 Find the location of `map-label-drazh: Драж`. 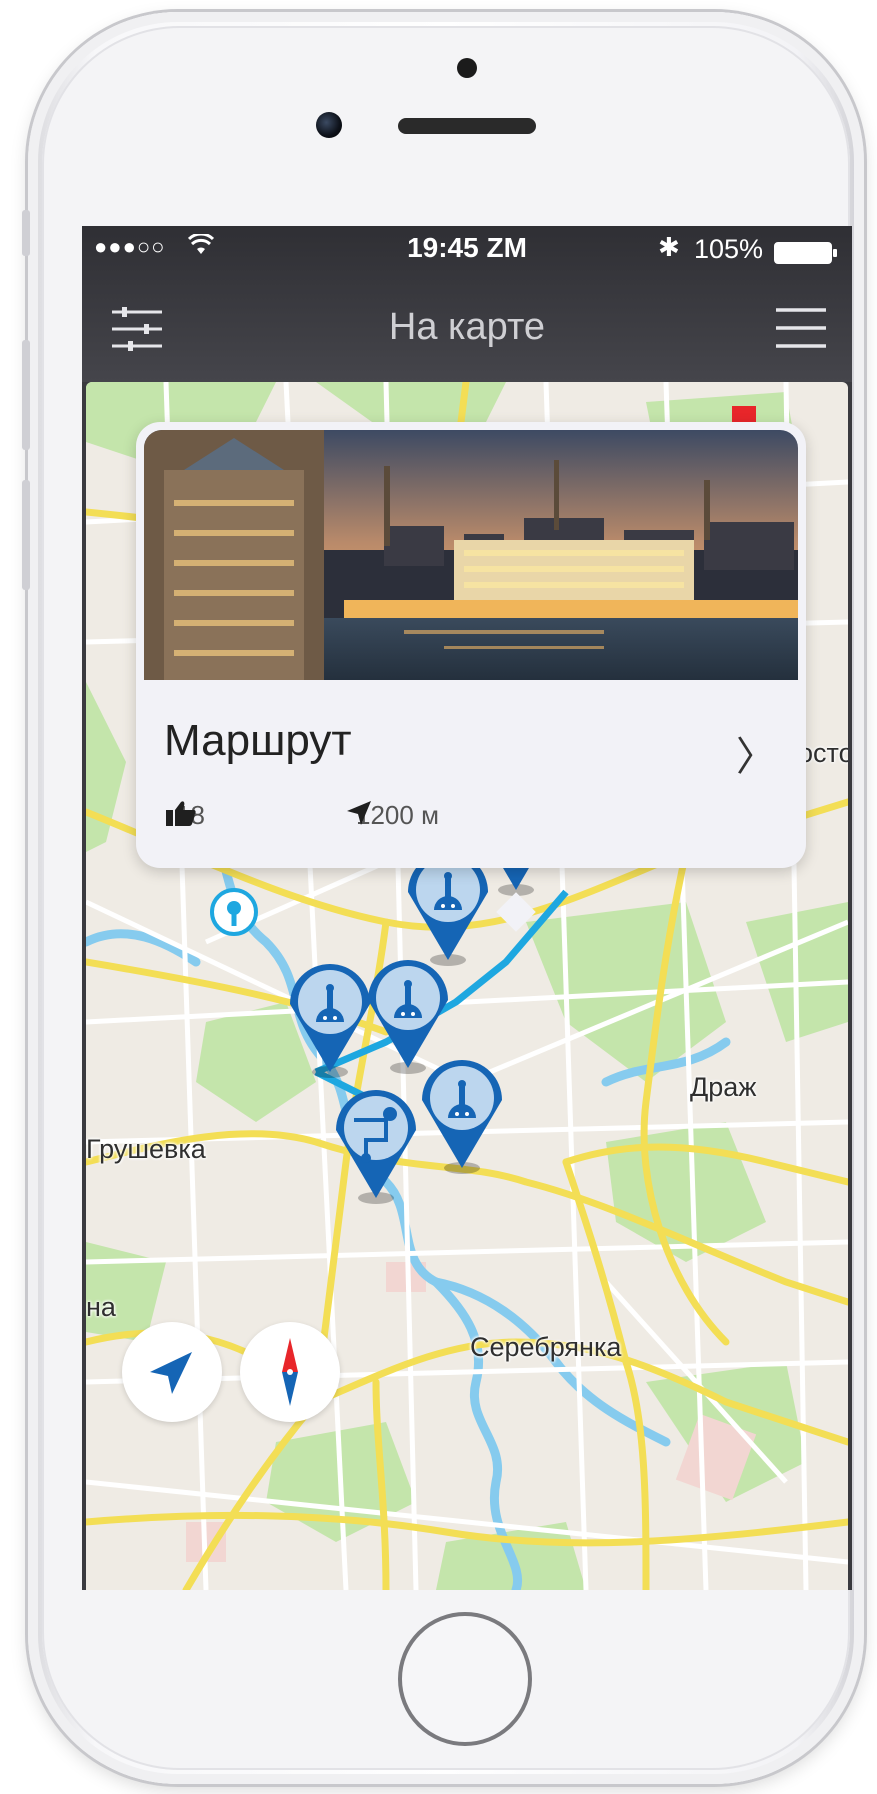

map-label-drazh: Драж is located at coordinates (723, 1087).